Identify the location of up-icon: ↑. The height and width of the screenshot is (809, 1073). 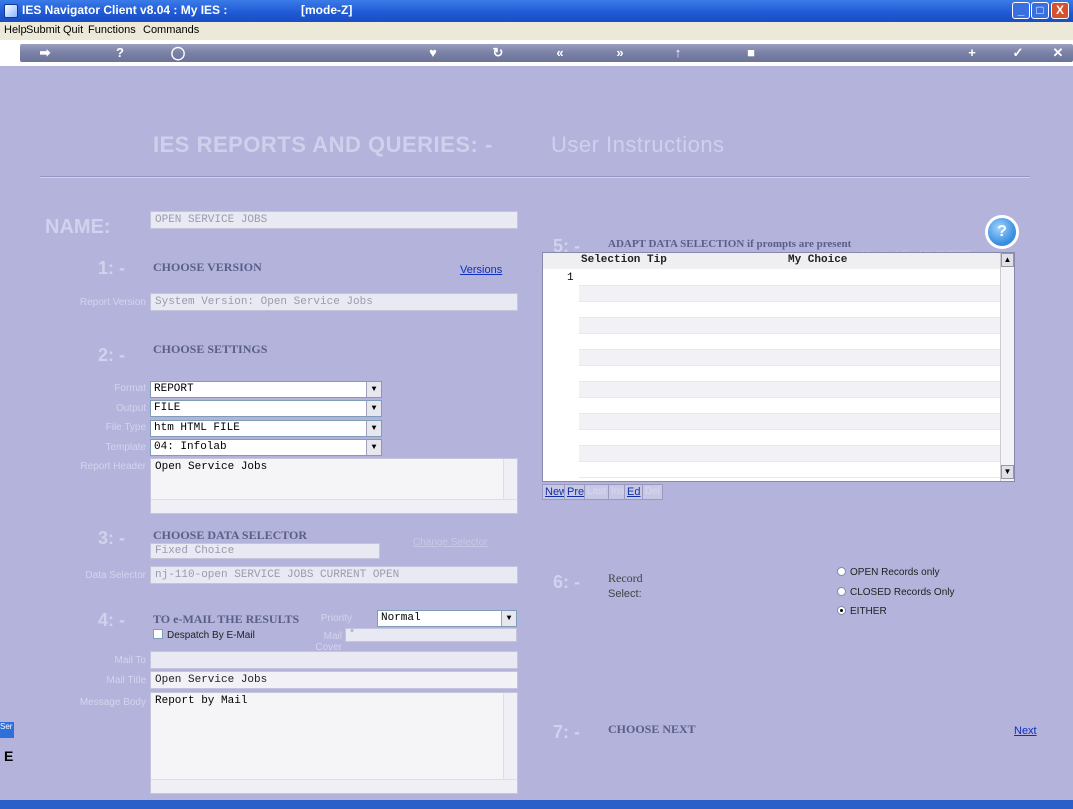
(678, 53).